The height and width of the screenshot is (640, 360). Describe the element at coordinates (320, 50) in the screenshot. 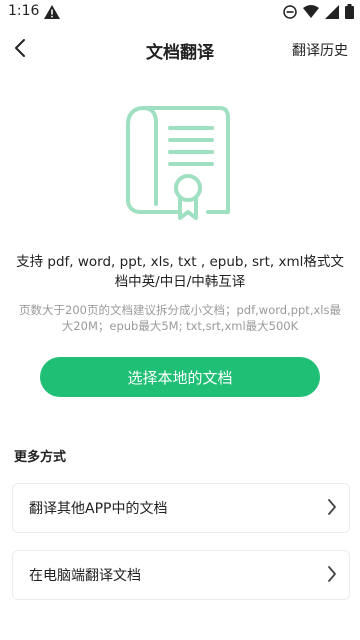

I see `translation-history-button: 翻译历史` at that location.